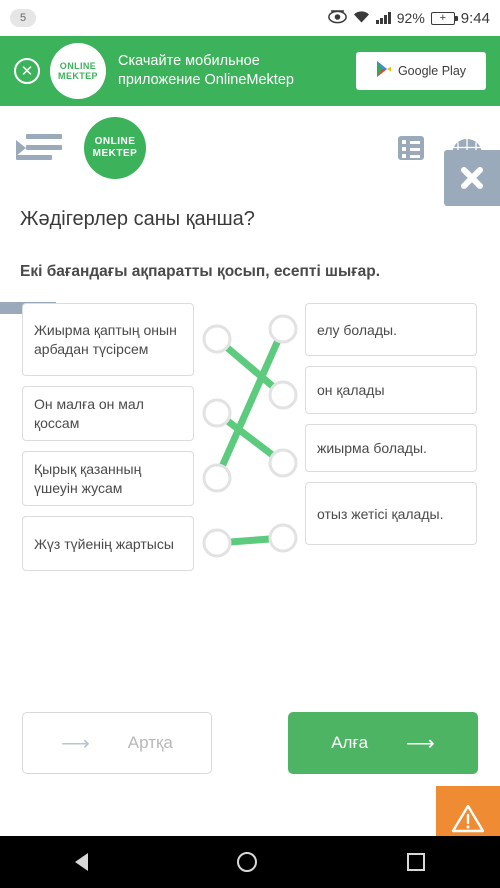  Describe the element at coordinates (27, 71) in the screenshot. I see `close-icon: ✕` at that location.